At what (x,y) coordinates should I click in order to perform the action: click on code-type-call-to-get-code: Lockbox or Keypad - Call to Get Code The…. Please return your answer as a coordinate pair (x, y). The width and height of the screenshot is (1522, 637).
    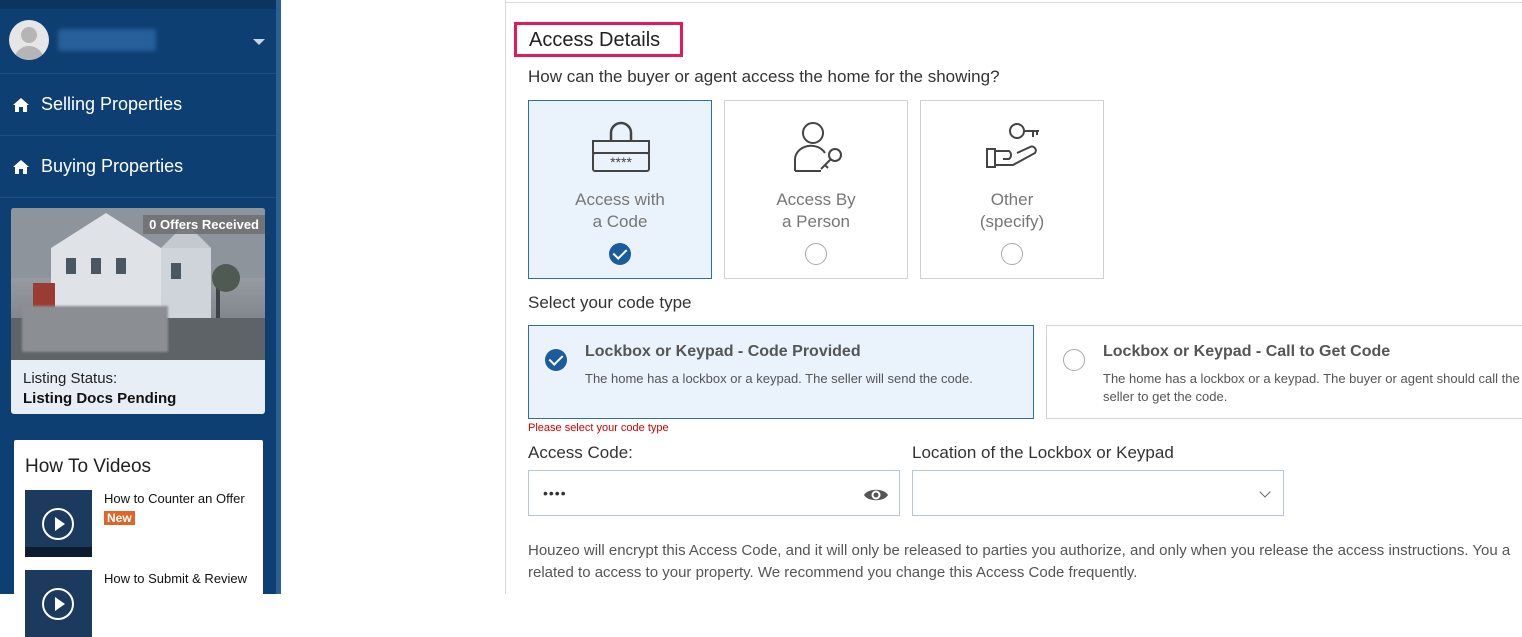
    Looking at the image, I should click on (1284, 372).